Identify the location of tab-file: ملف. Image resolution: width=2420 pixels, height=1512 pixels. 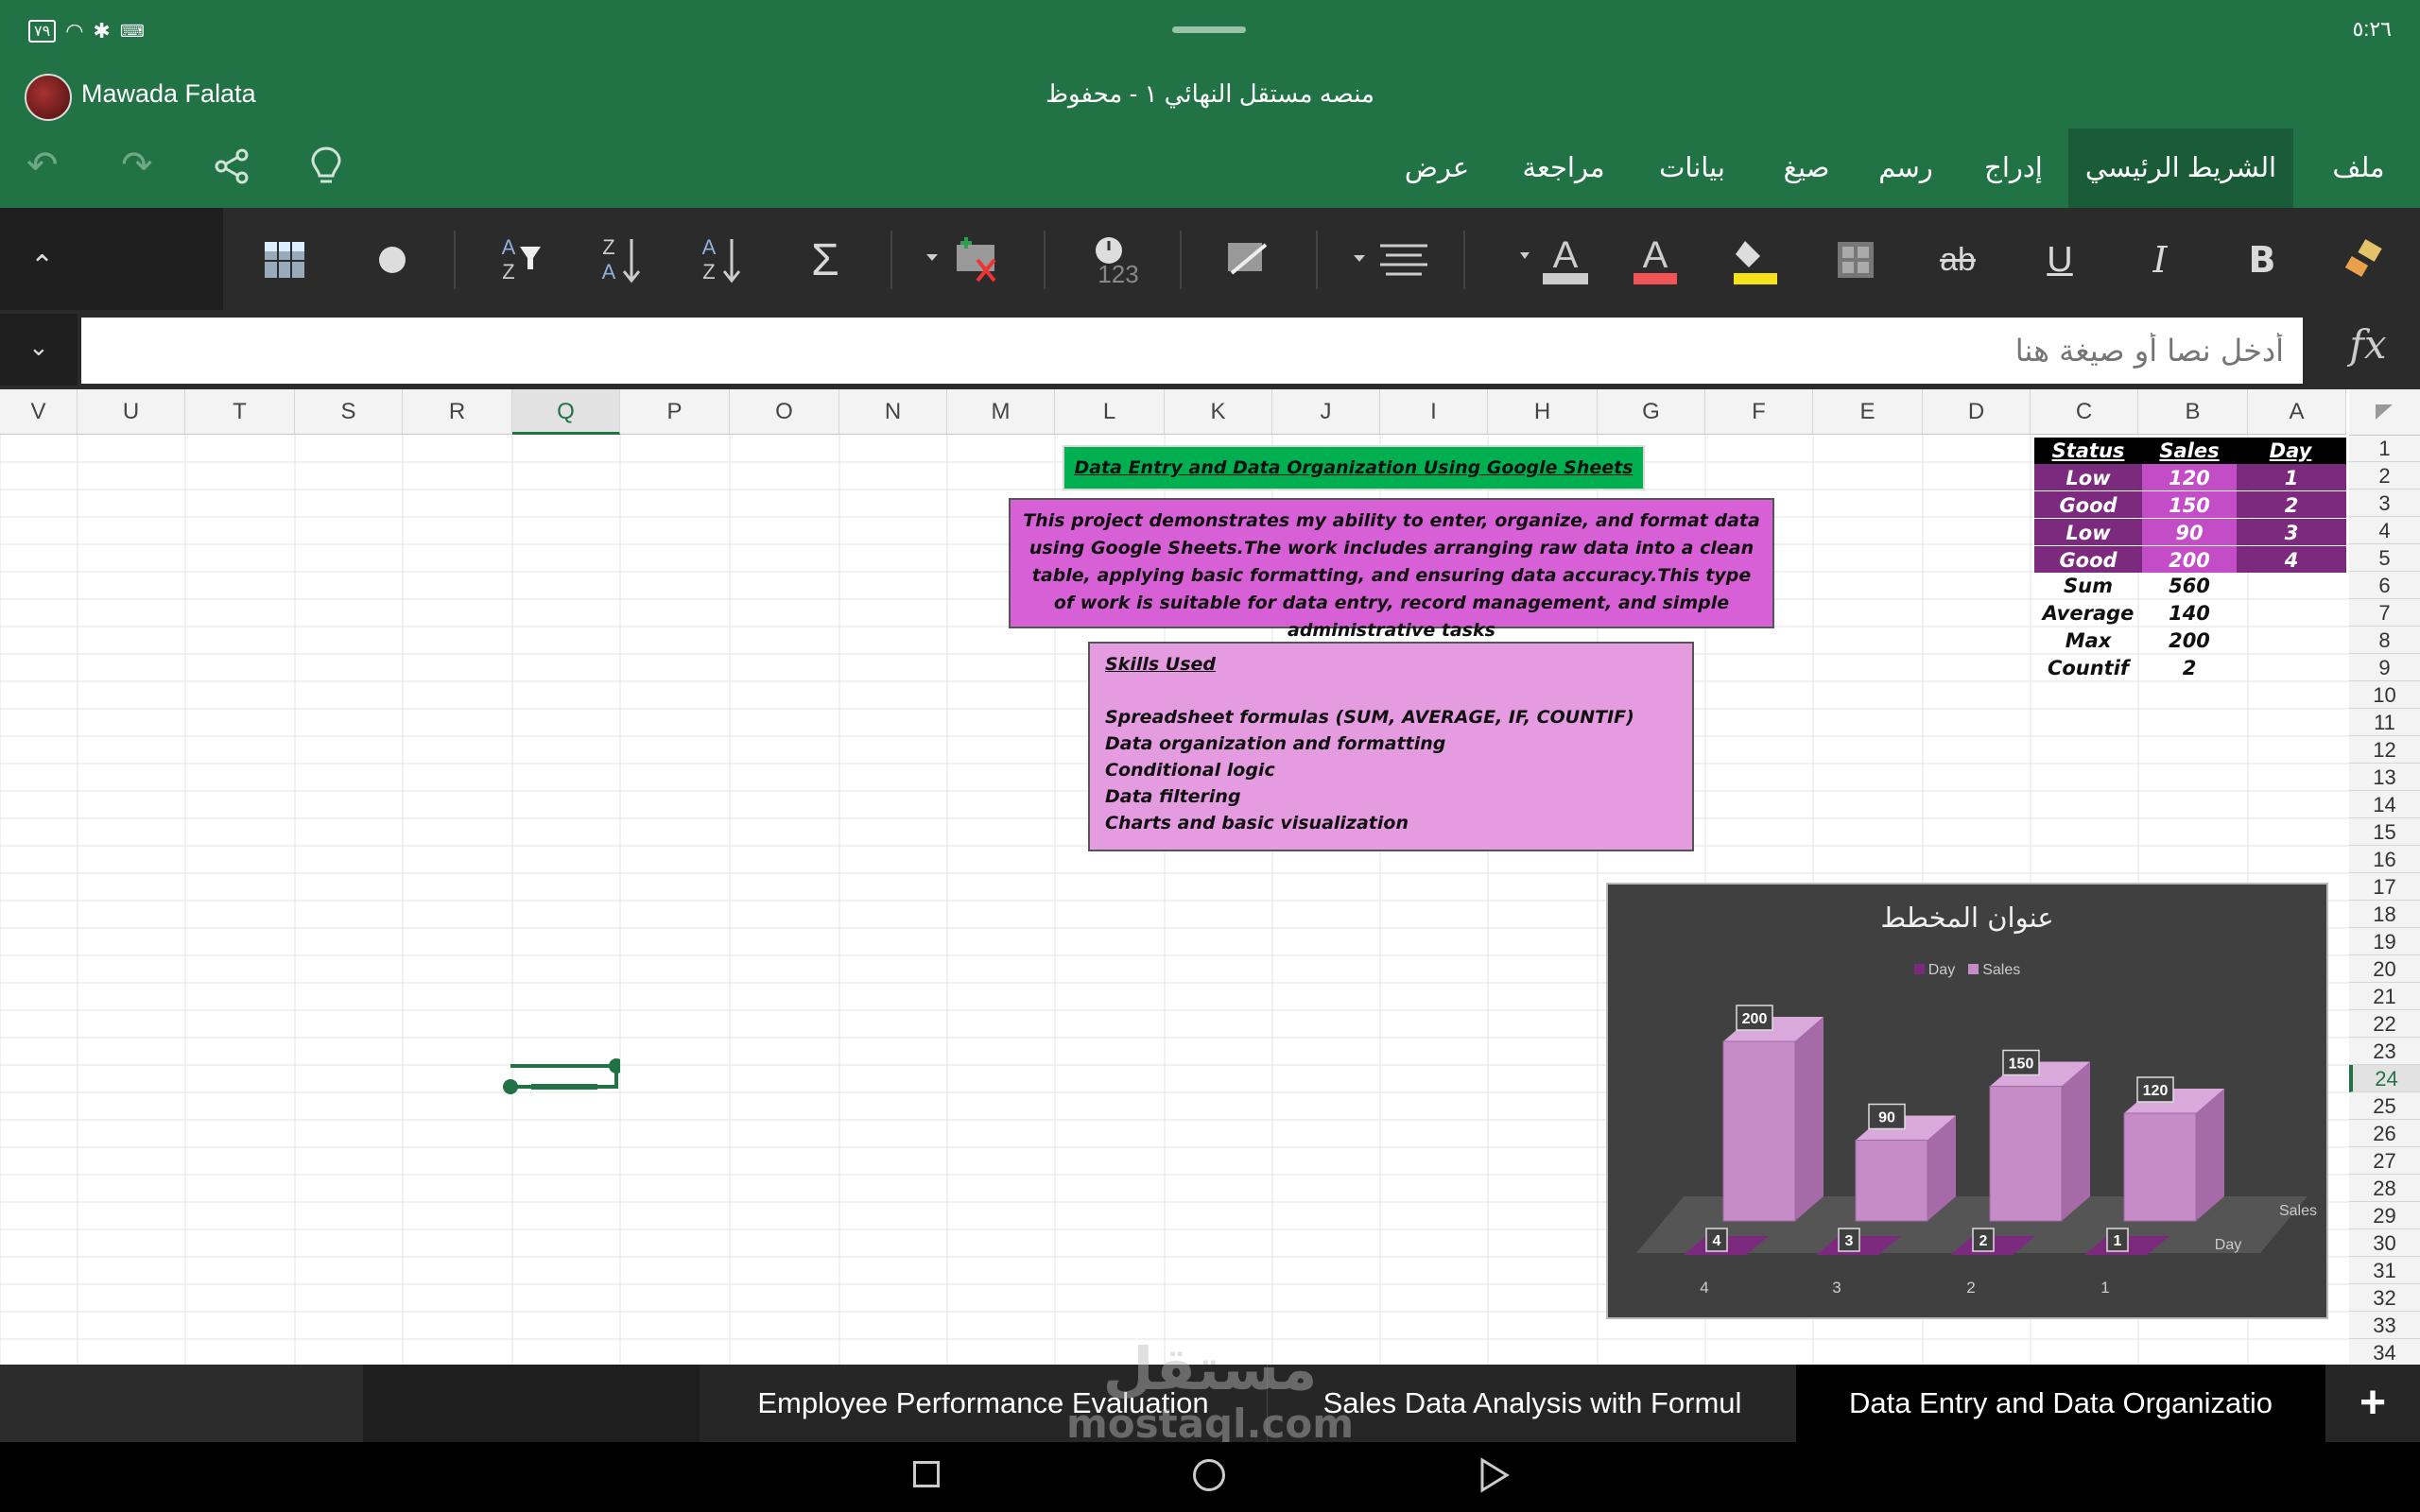
(2359, 168).